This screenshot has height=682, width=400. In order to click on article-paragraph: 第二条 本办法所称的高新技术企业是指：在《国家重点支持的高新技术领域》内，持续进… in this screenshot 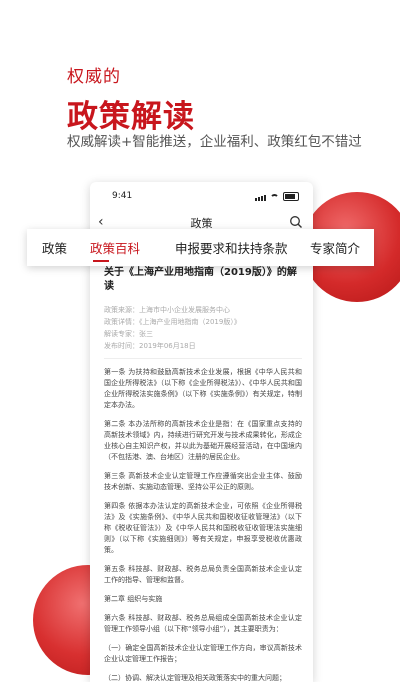, I will do `click(203, 440)`.